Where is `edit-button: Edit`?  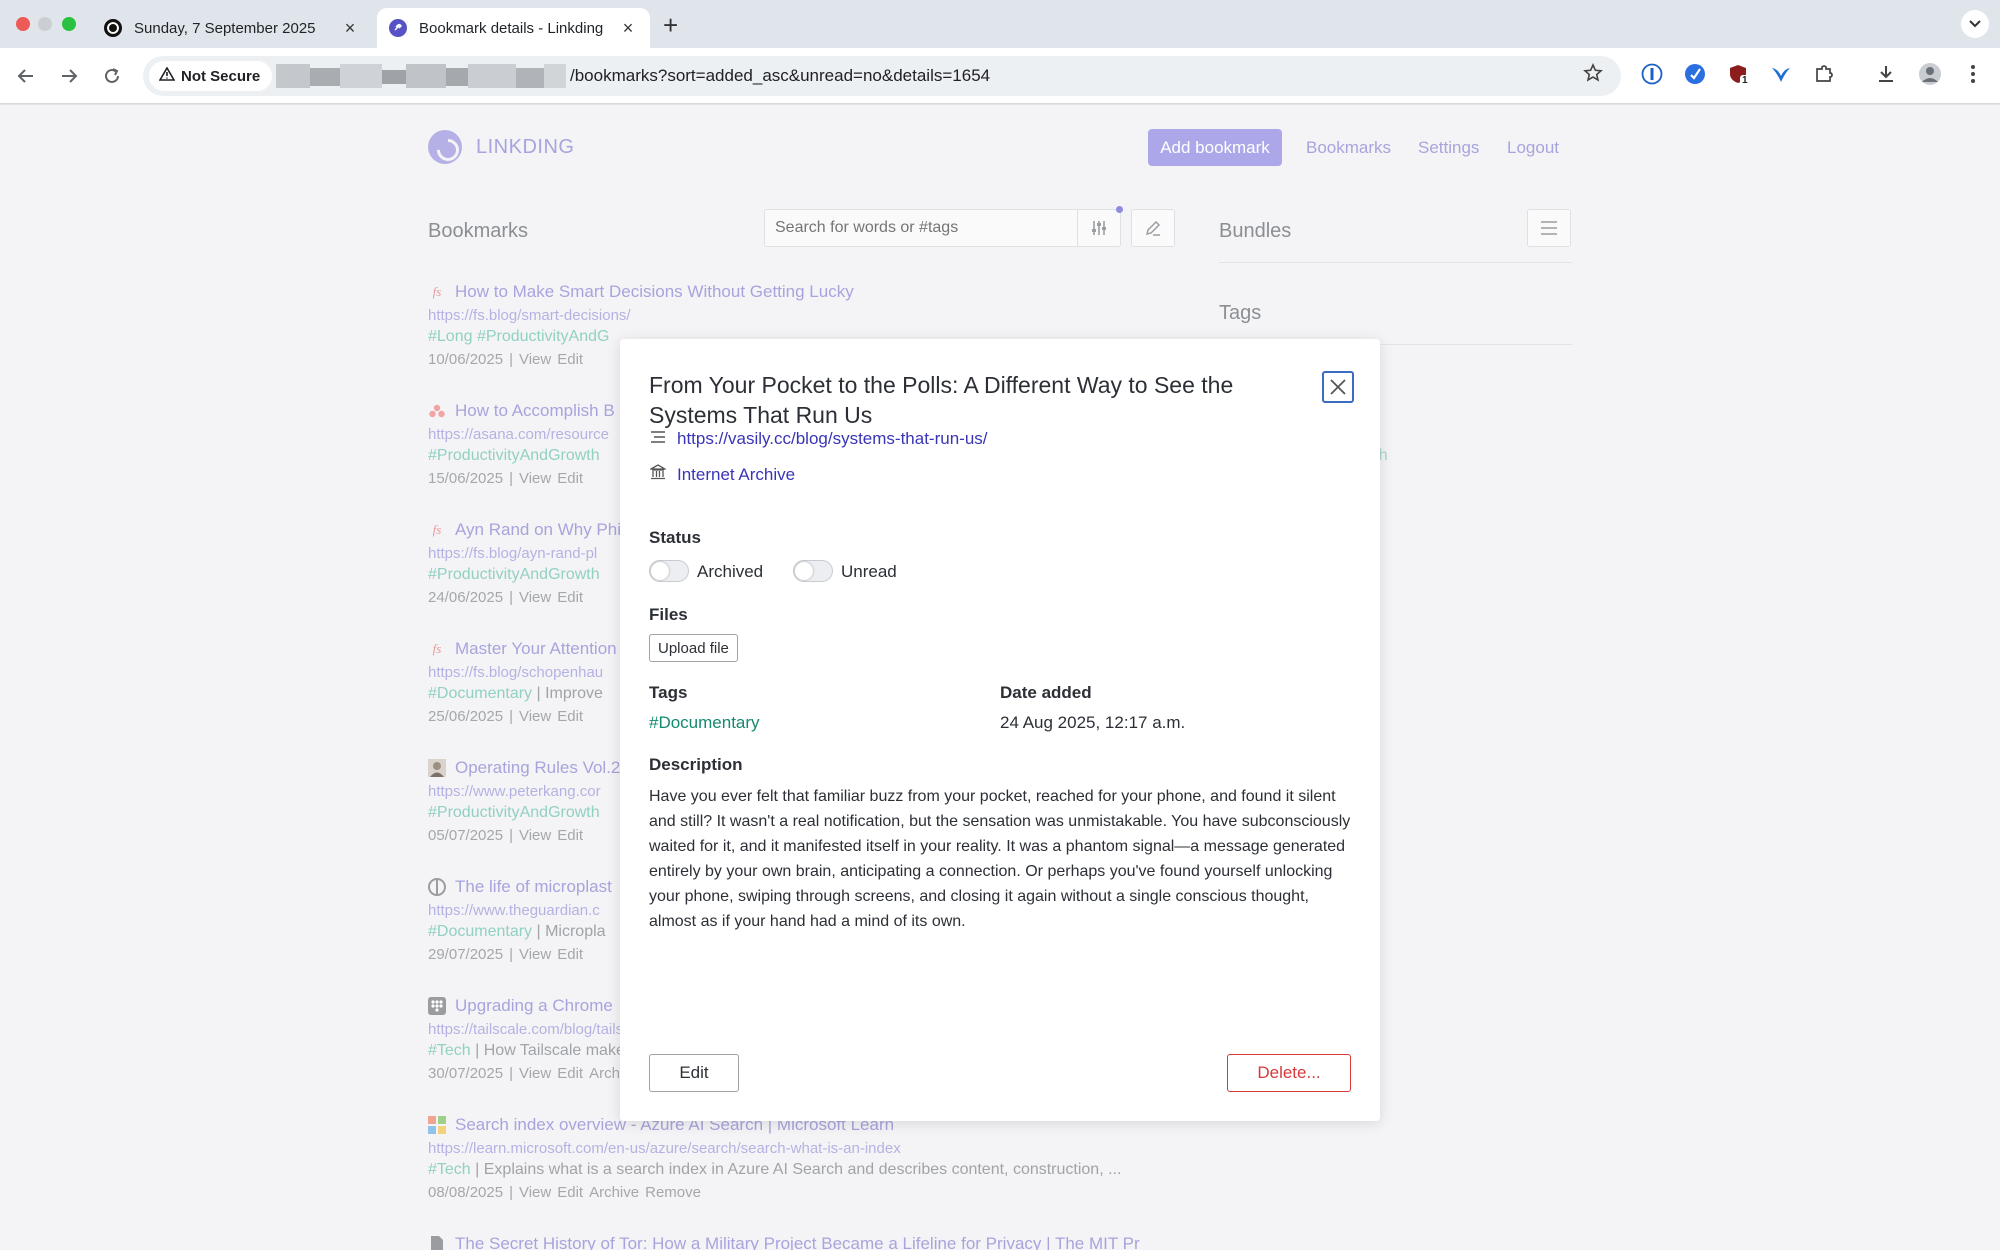
edit-button: Edit is located at coordinates (694, 1073).